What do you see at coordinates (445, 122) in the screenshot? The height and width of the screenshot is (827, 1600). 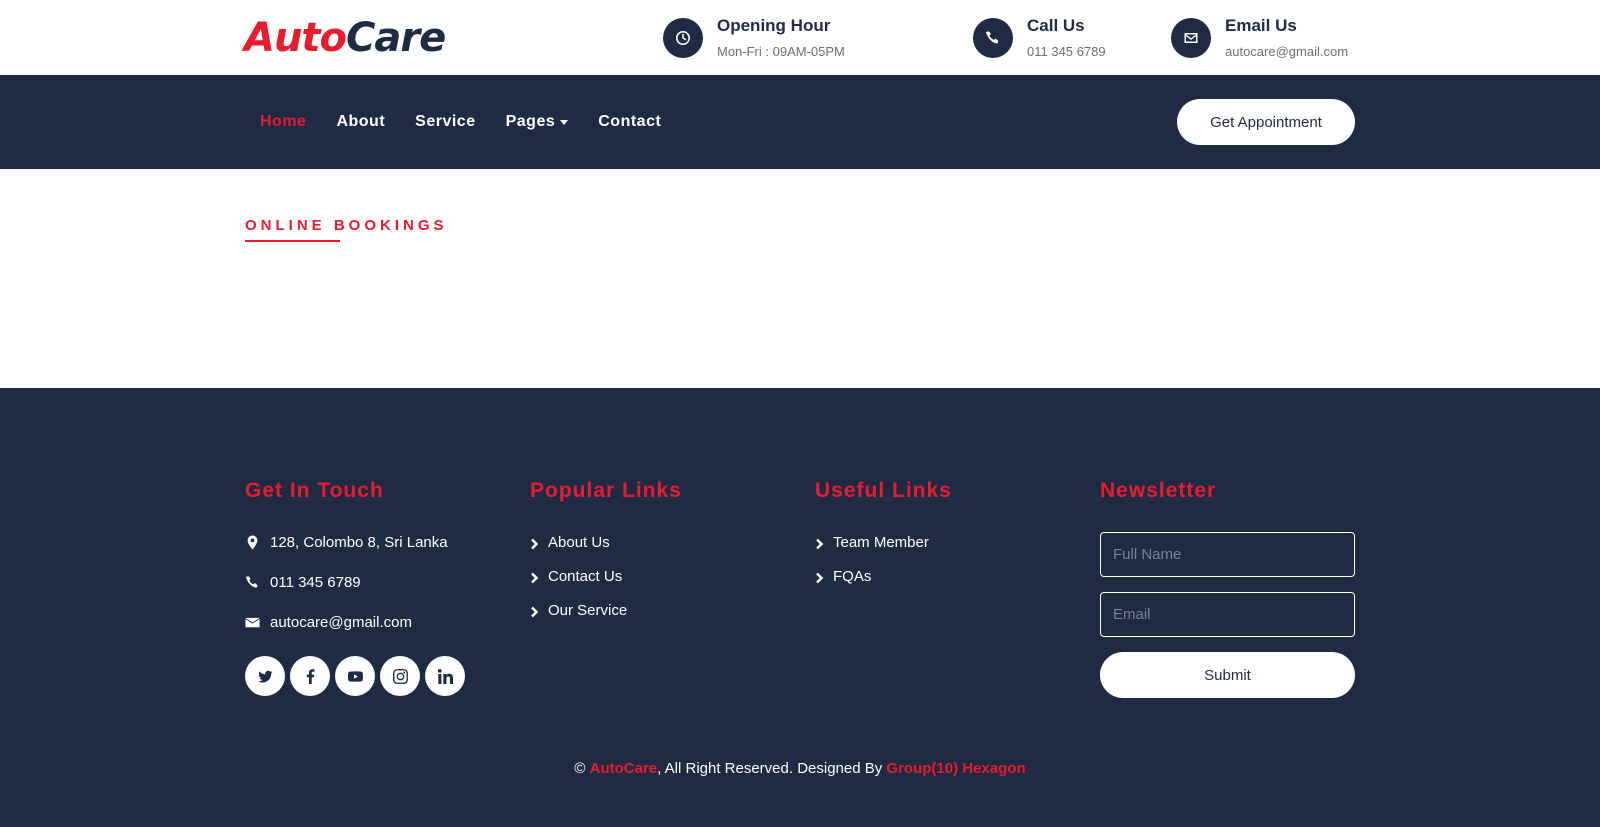 I see `nav-item-service: Service` at bounding box center [445, 122].